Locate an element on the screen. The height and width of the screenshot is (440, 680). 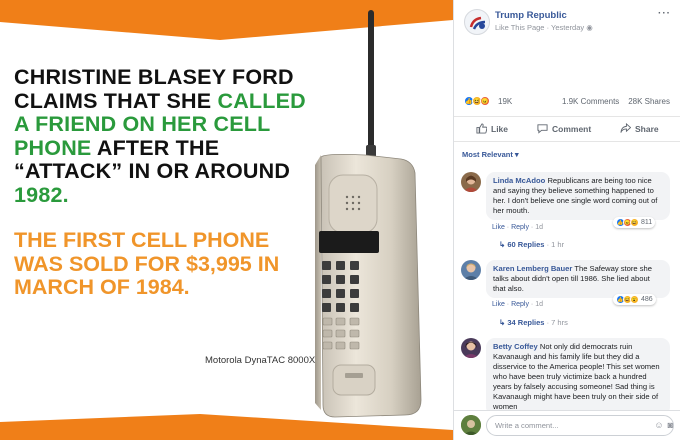
comment-button: Comment is located at coordinates (564, 128).